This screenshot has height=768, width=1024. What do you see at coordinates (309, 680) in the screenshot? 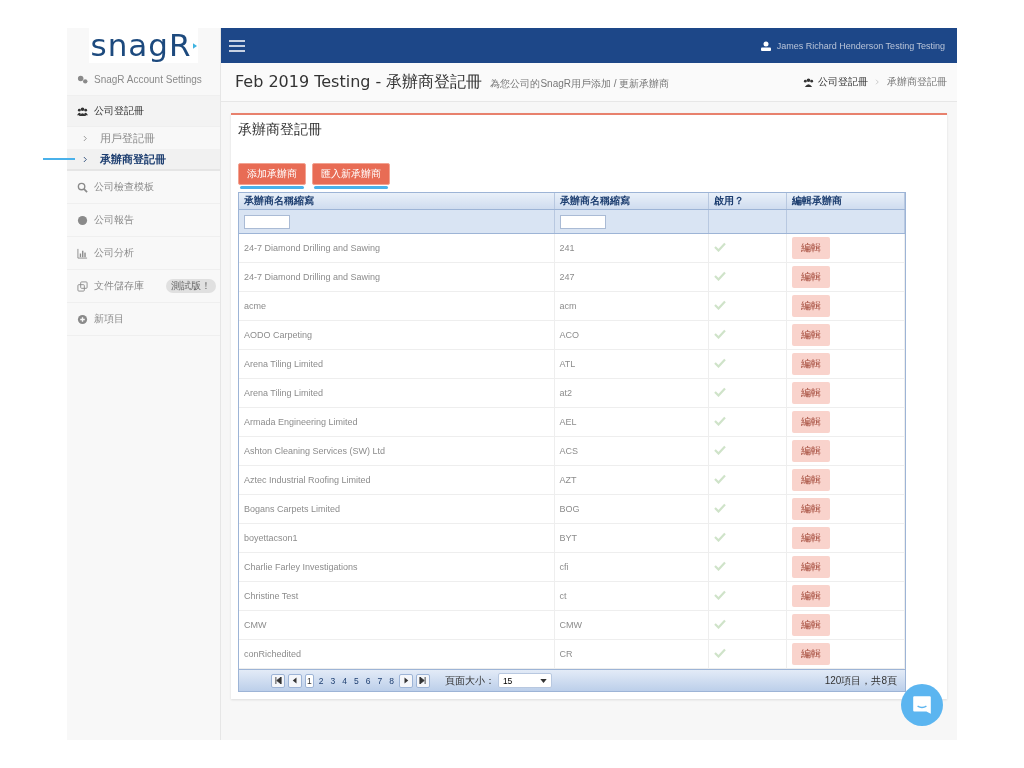
I see `page-number: 1` at bounding box center [309, 680].